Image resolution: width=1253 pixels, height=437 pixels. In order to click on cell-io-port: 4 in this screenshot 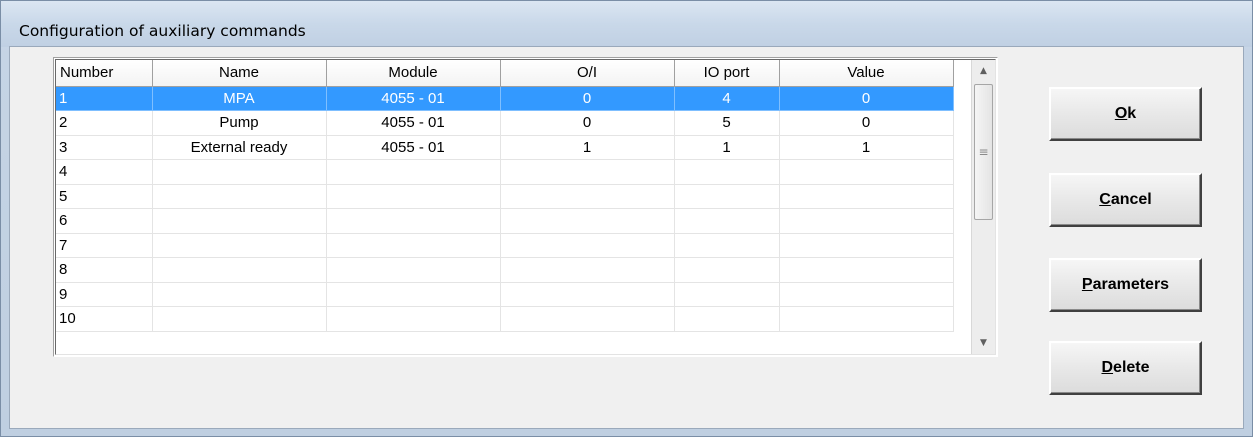, I will do `click(727, 98)`.